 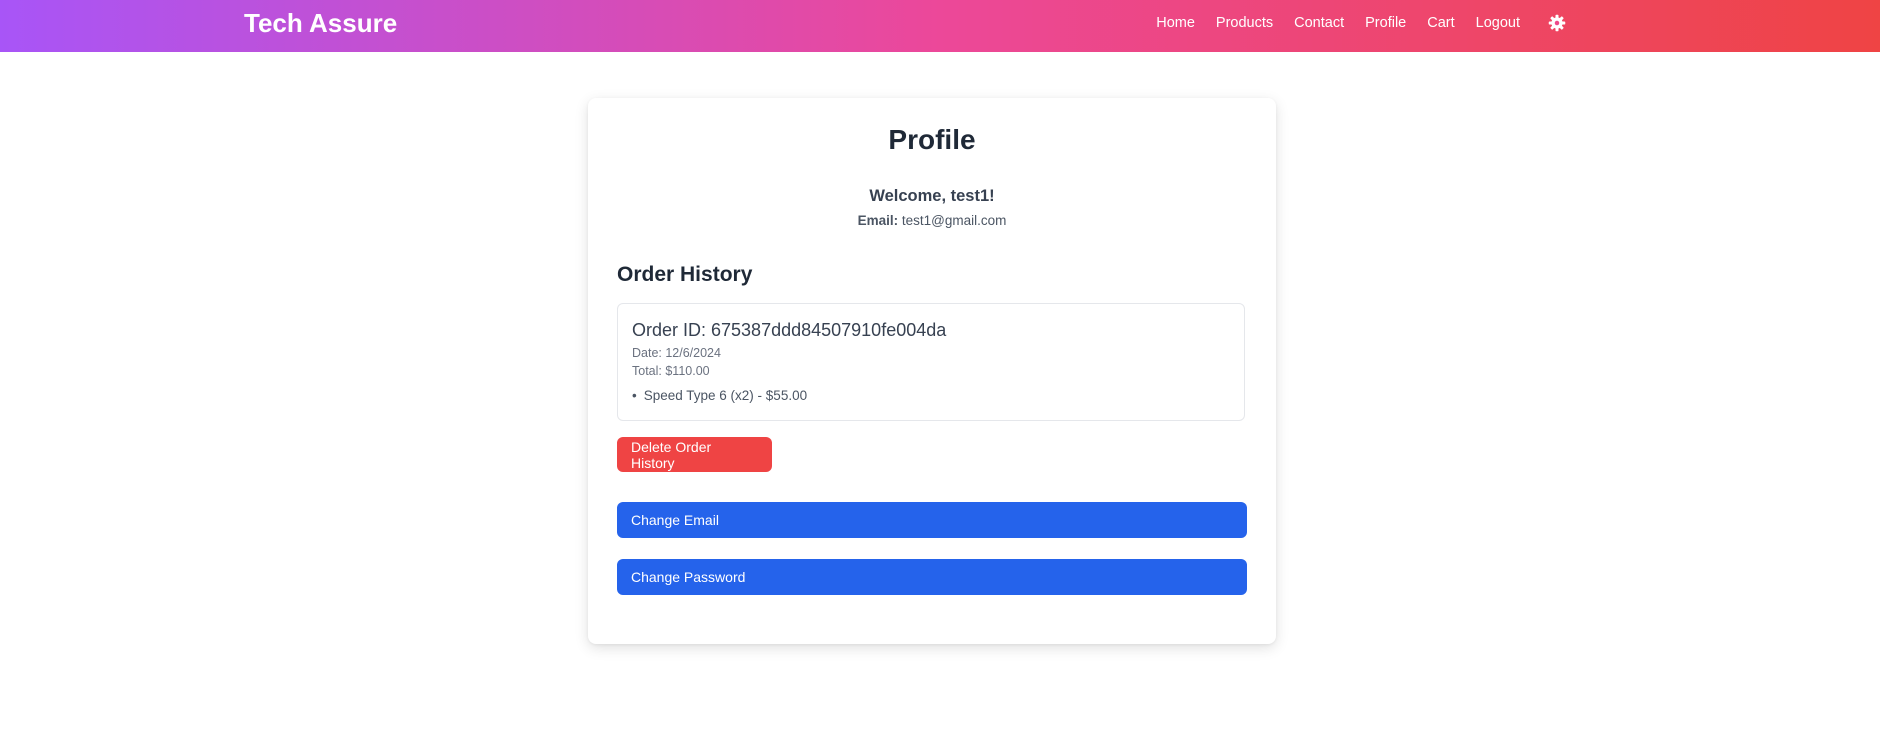 What do you see at coordinates (725, 395) in the screenshot?
I see `order-item-text: Speed Type 6 (x2) - $55.00` at bounding box center [725, 395].